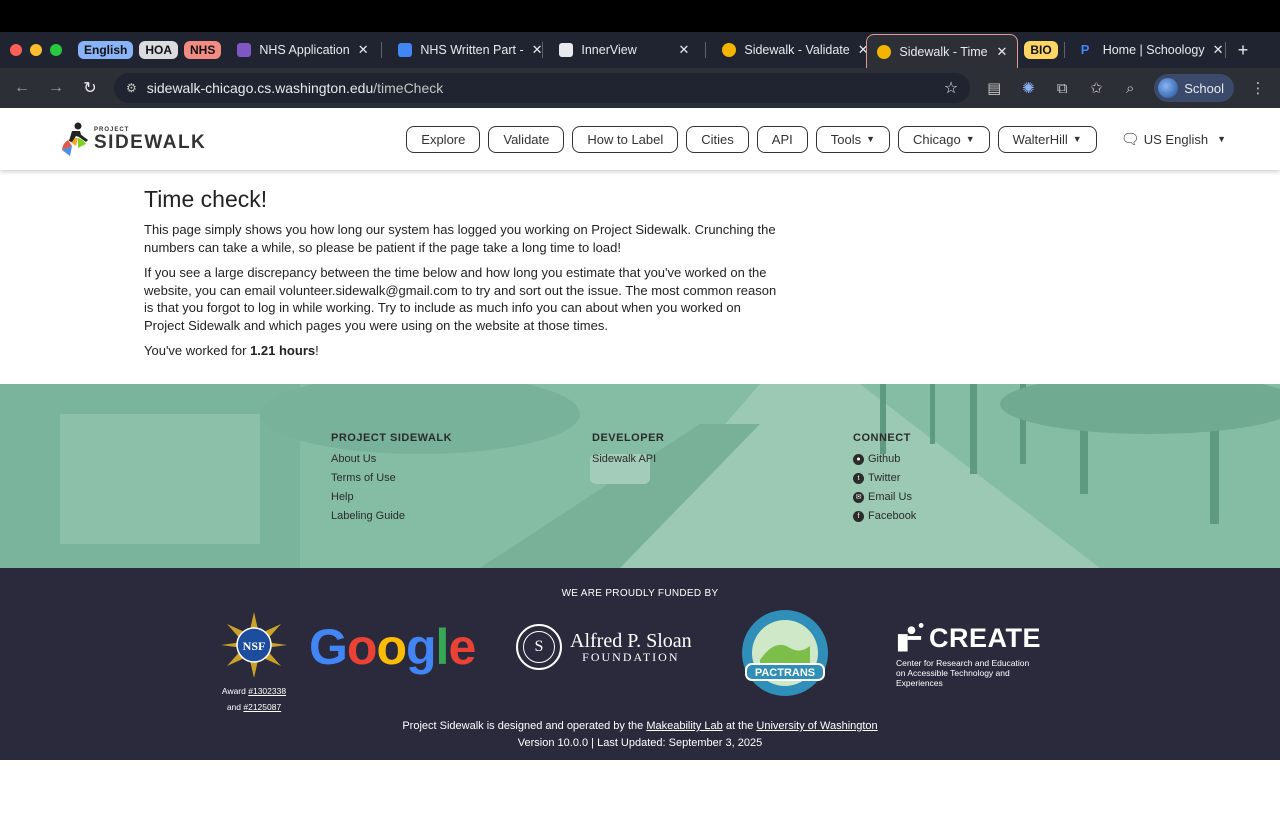 This screenshot has height=832, width=1280. I want to click on award-link-2: #2125087, so click(262, 707).